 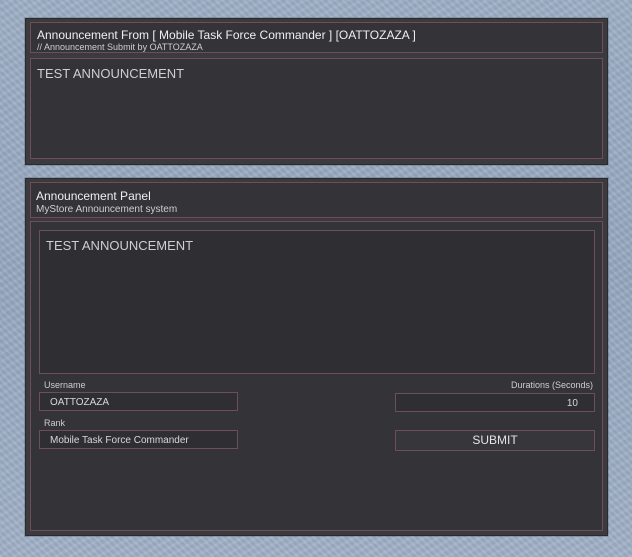 I want to click on submit-button: SUBMIT, so click(x=495, y=440).